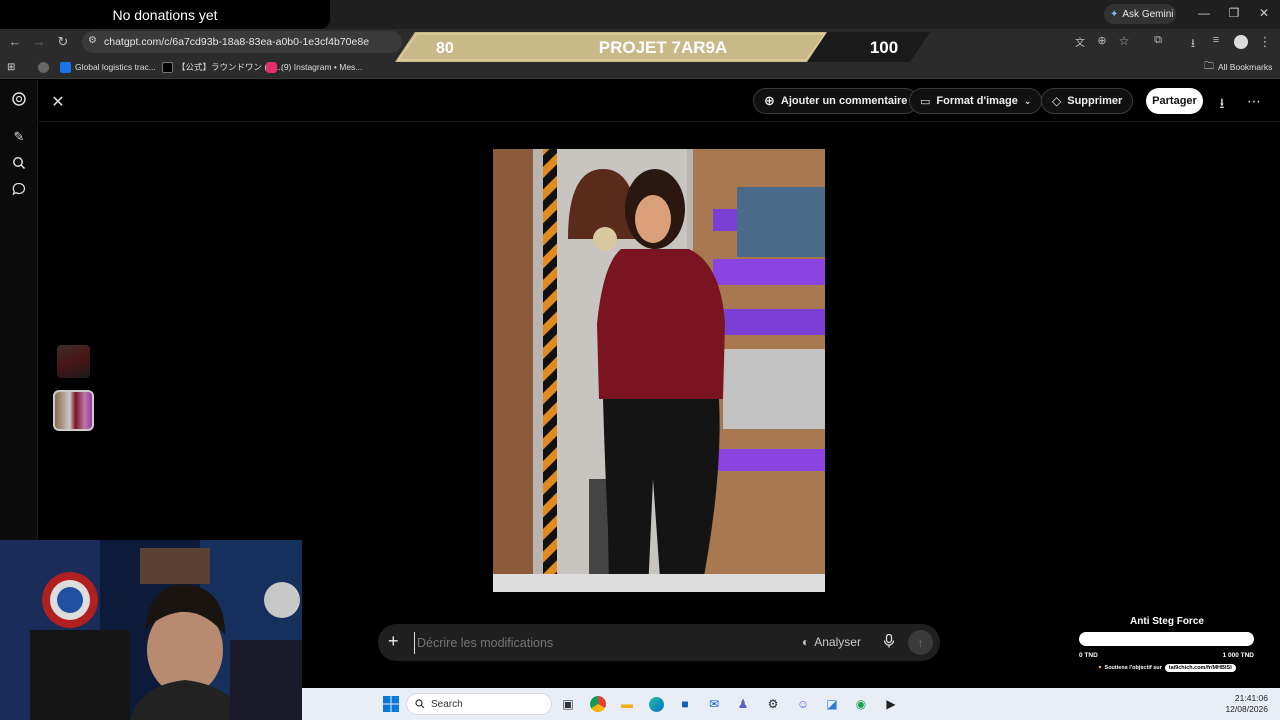 This screenshot has height=720, width=1280. I want to click on add-comment-button: ⊕ Ajouter un commentaire, so click(836, 101).